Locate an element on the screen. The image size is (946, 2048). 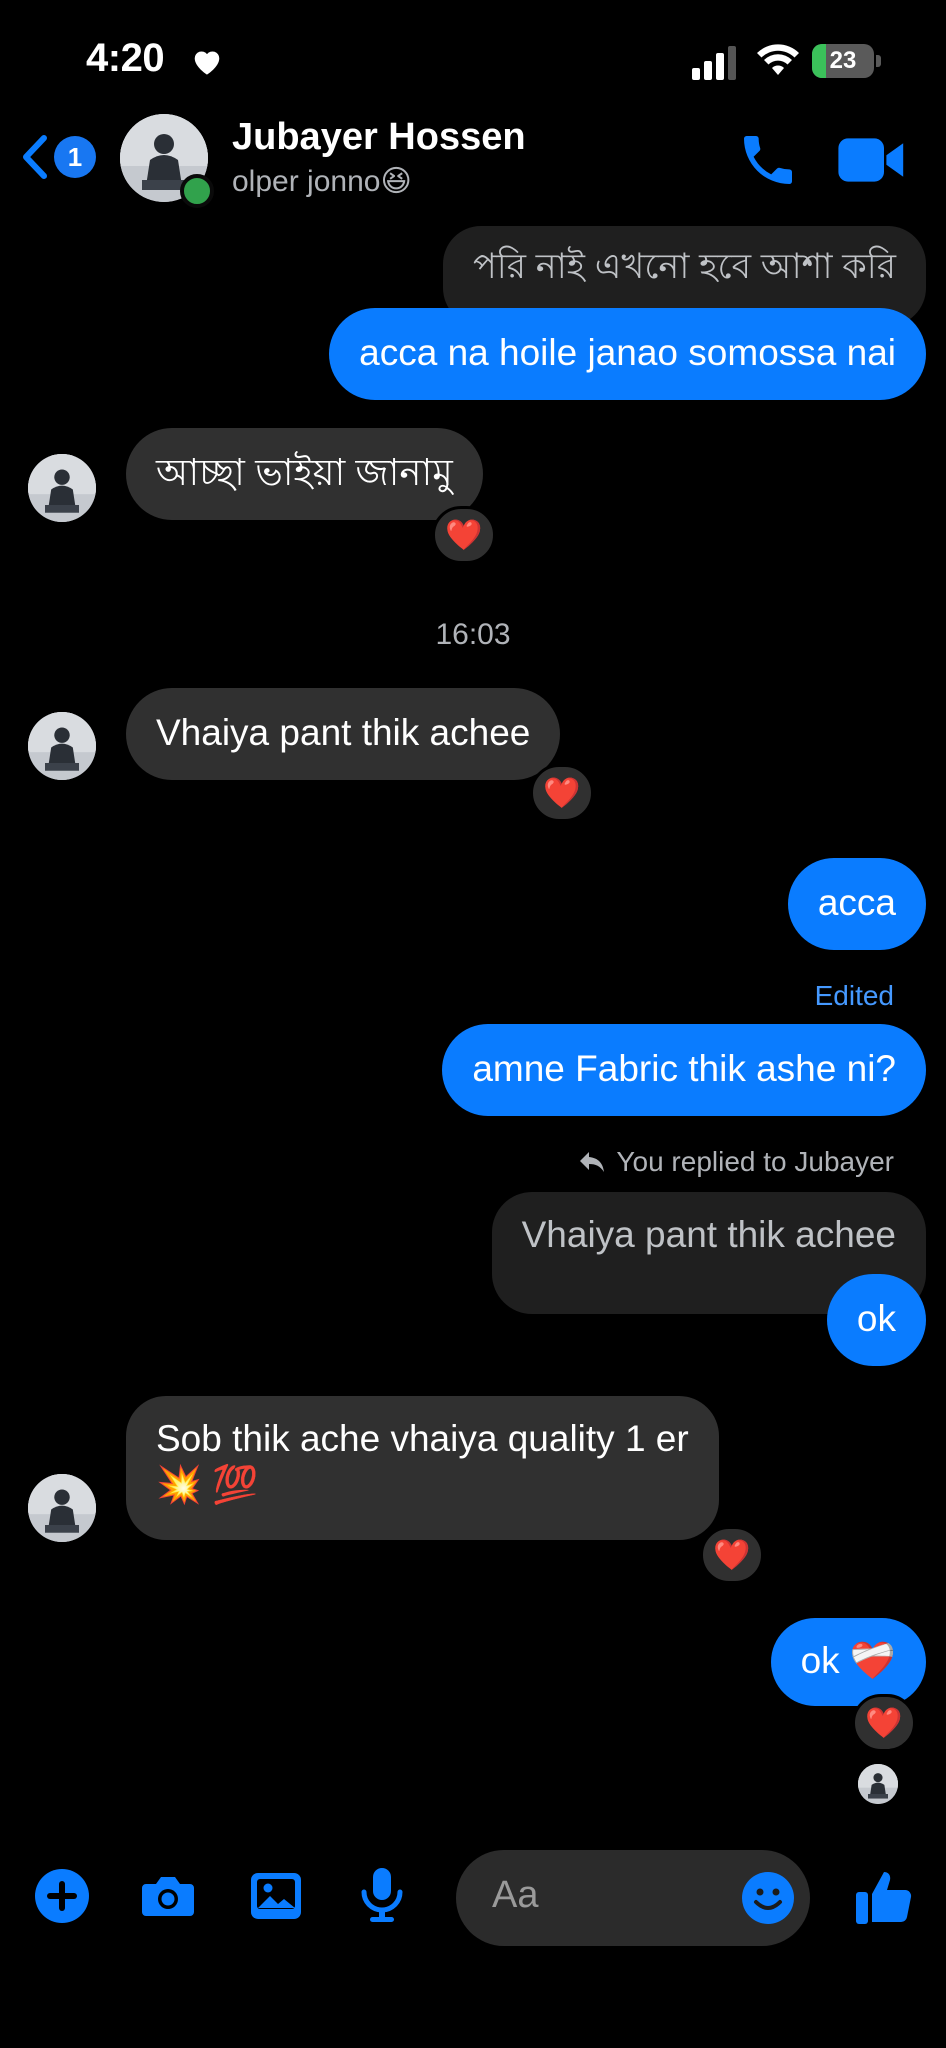
back-button: 1 is located at coordinates (58, 157).